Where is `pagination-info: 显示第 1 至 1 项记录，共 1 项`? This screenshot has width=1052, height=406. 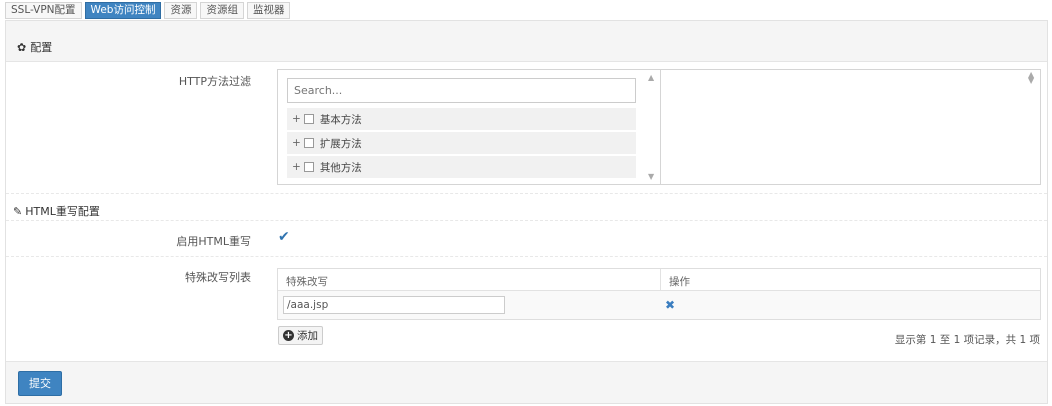 pagination-info: 显示第 1 至 1 项记录，共 1 项 is located at coordinates (967, 340).